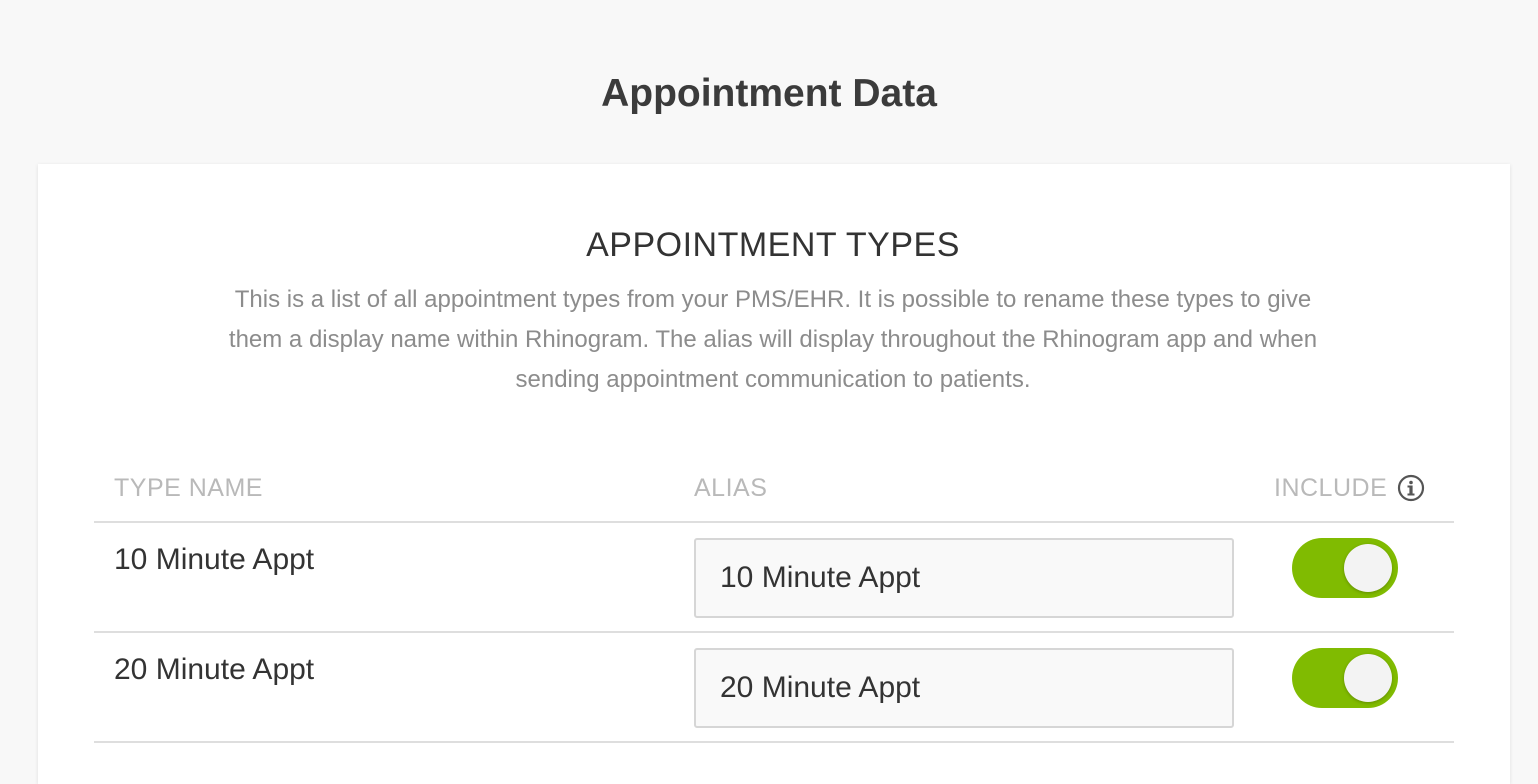 The width and height of the screenshot is (1538, 784). What do you see at coordinates (1331, 488) in the screenshot?
I see `column-header-include-label: INCLUDE` at bounding box center [1331, 488].